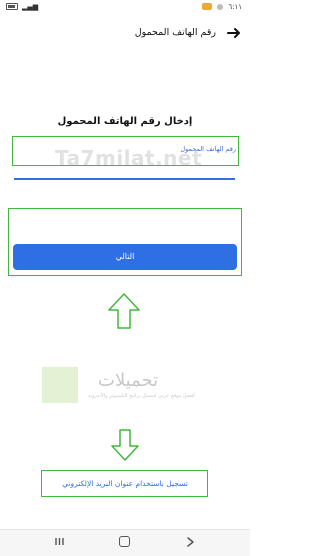 This screenshot has height=556, width=320. Describe the element at coordinates (128, 380) in the screenshot. I see `watermark-logo-name: تحميلات` at that location.